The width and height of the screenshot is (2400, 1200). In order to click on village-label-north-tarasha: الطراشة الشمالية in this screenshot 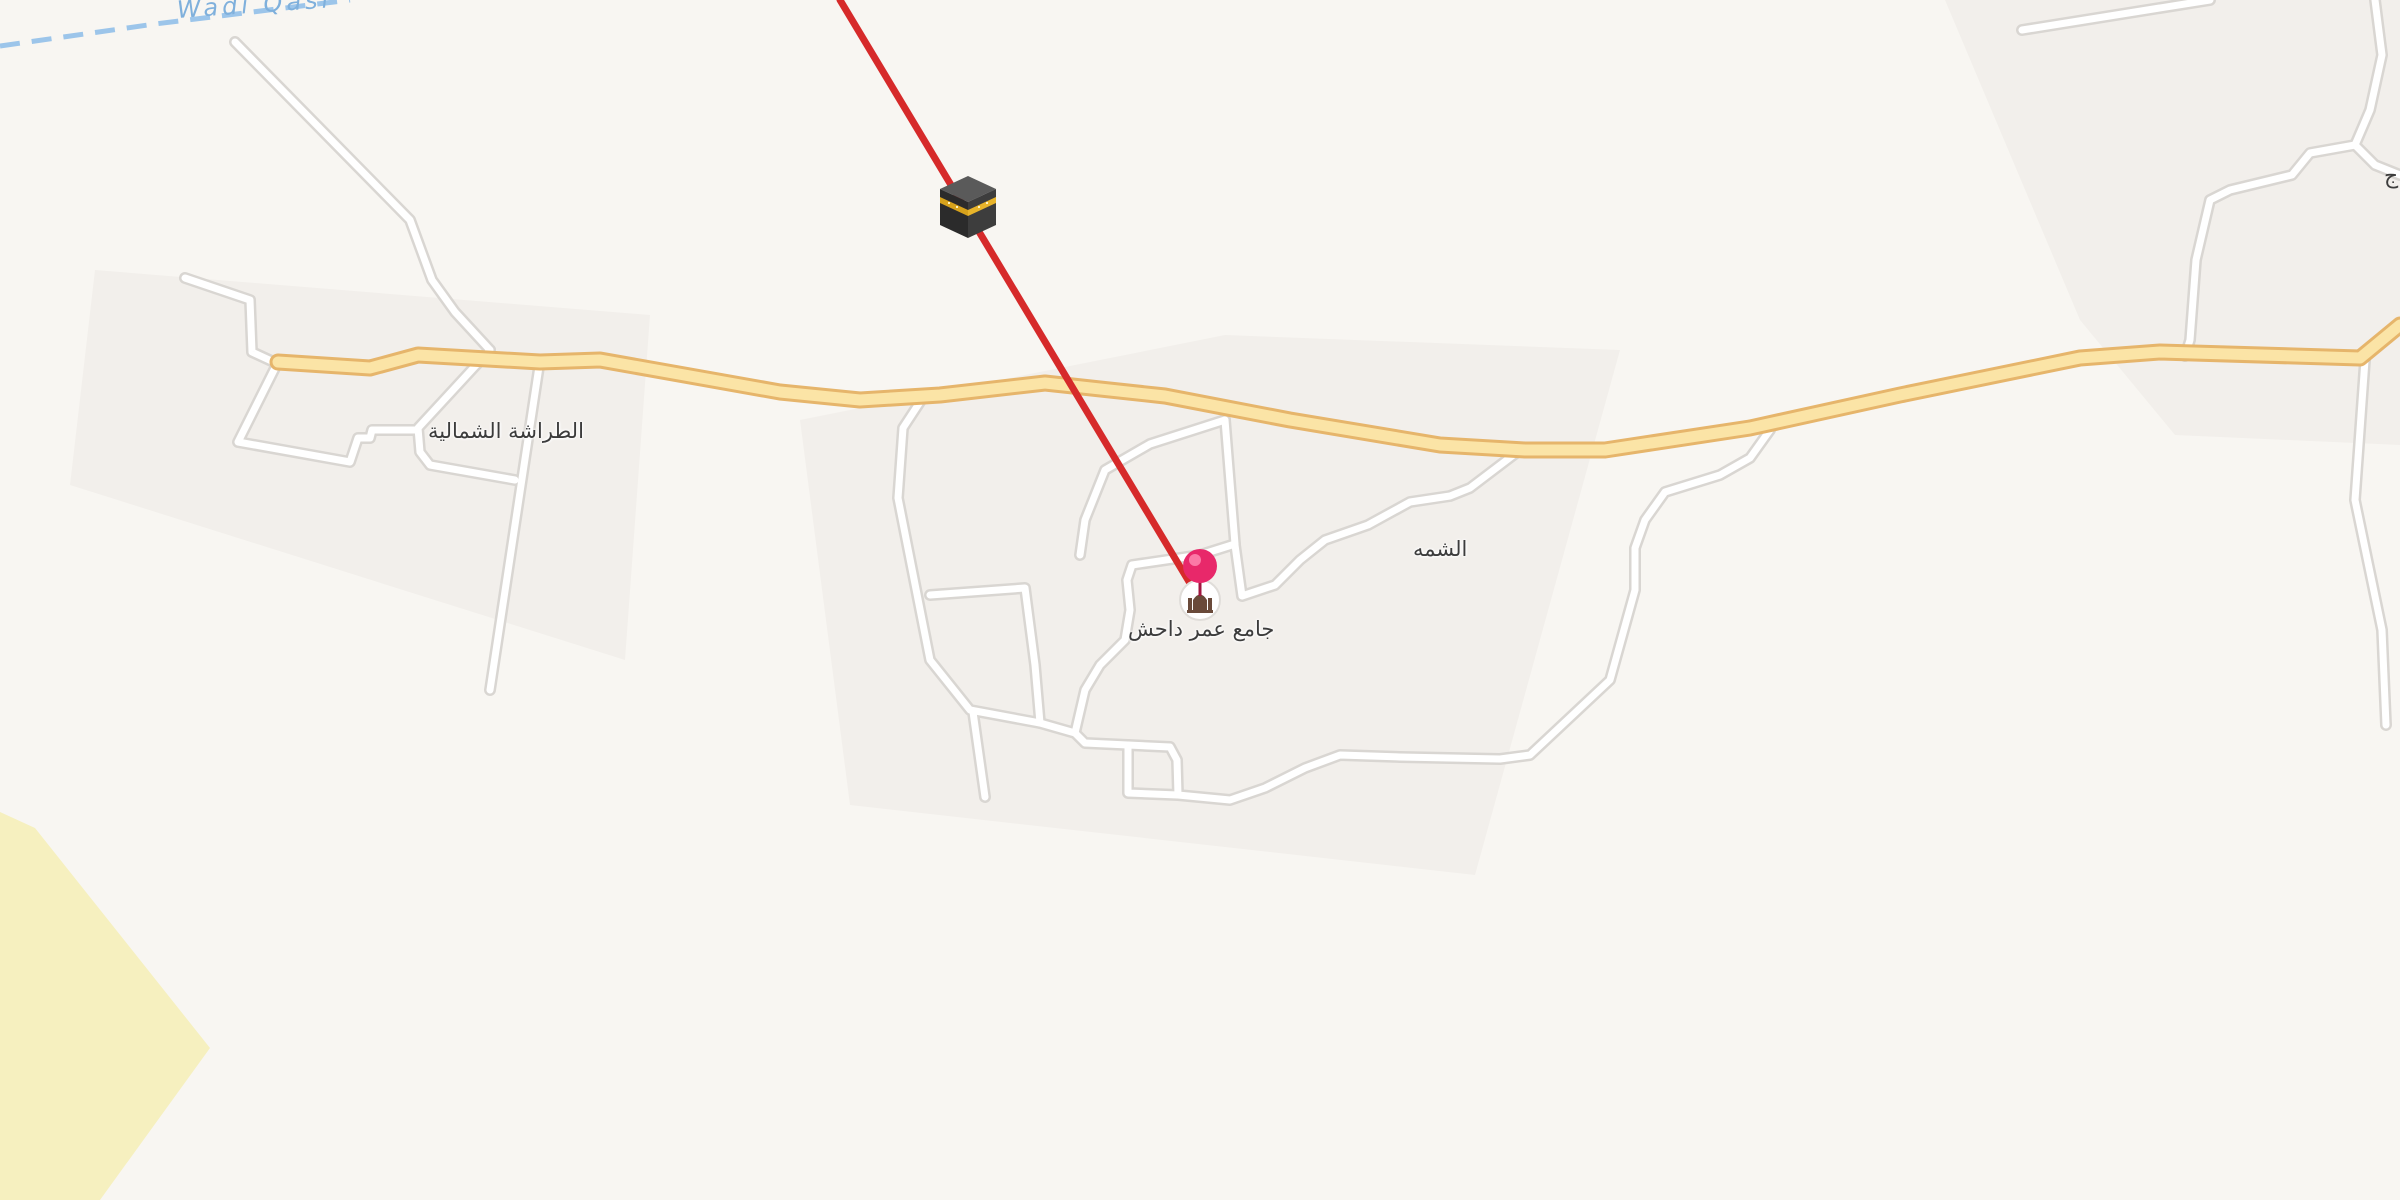, I will do `click(506, 431)`.